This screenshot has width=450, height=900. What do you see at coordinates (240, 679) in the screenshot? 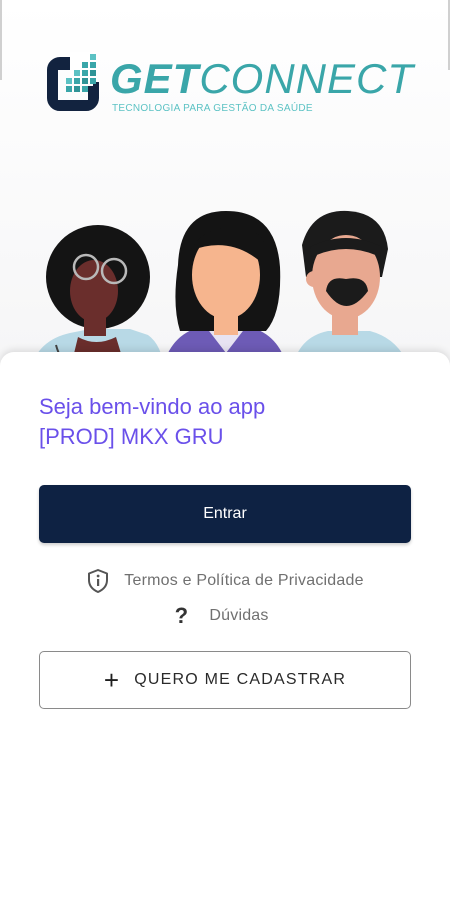
I see `register-label: QUERO ME CADASTRAR` at bounding box center [240, 679].